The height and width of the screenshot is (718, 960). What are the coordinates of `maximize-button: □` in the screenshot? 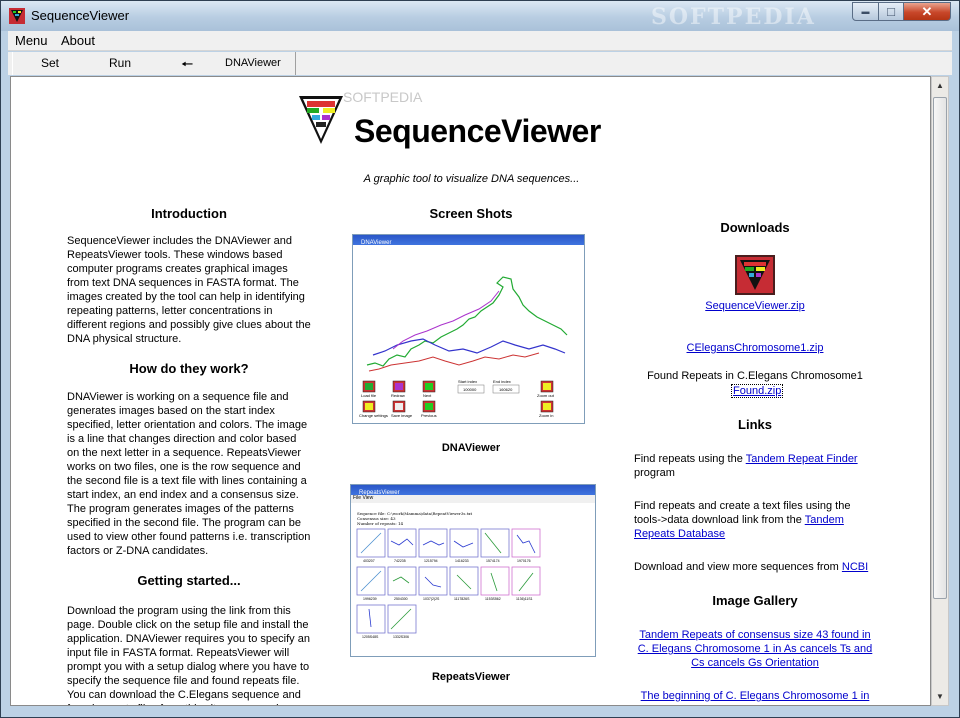 It's located at (891, 11).